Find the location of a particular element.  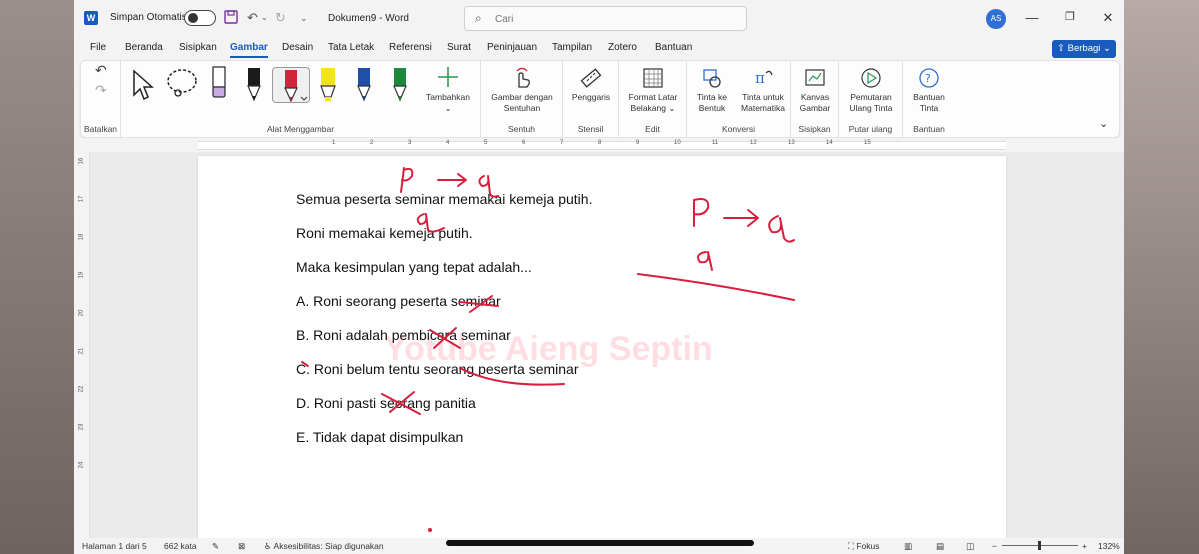

pen-blue-icon is located at coordinates (364, 85).